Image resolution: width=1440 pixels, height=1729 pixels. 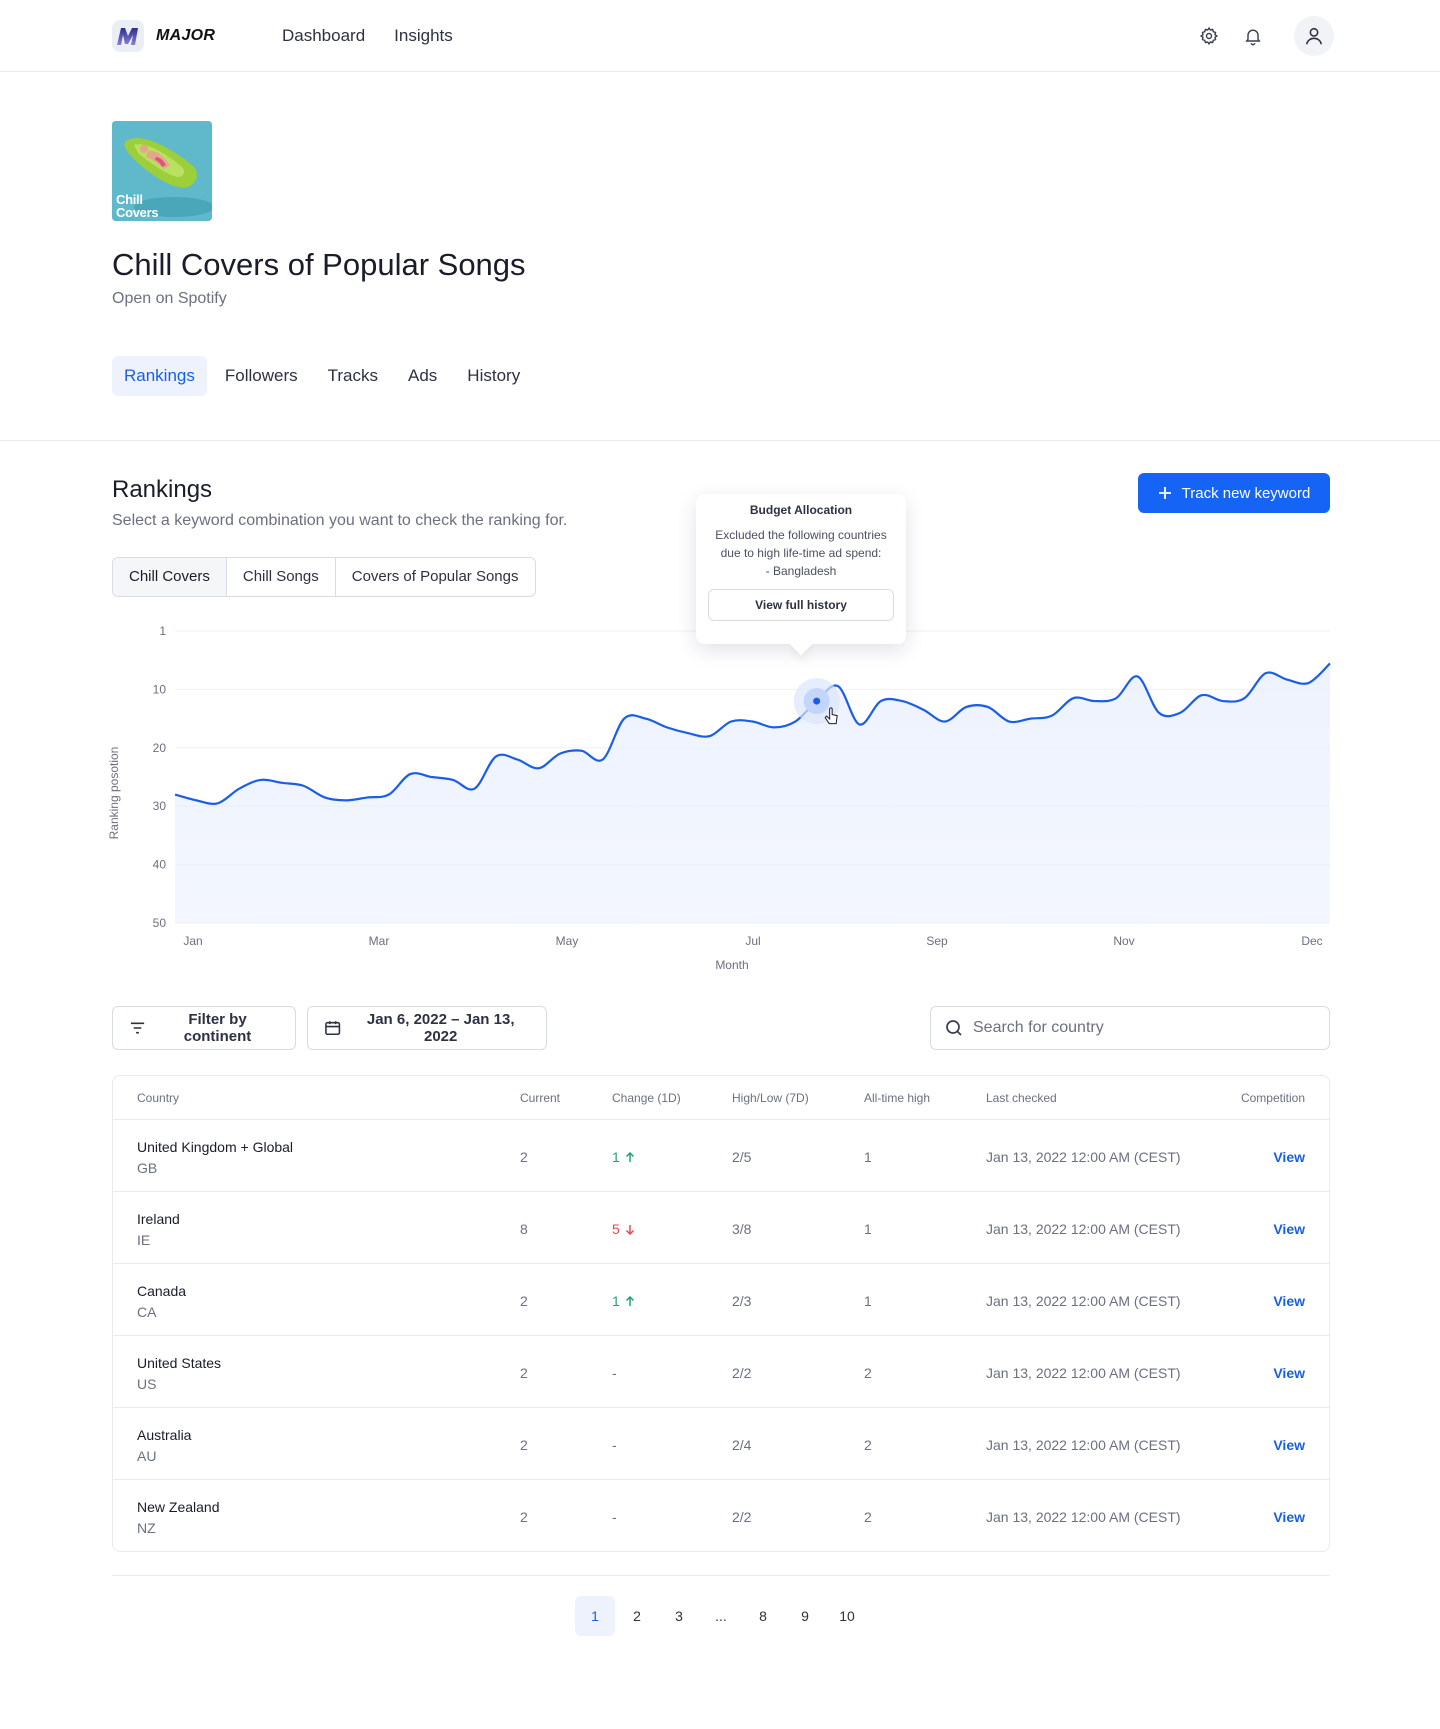 What do you see at coordinates (595, 1616) in the screenshot?
I see `page-button: 1` at bounding box center [595, 1616].